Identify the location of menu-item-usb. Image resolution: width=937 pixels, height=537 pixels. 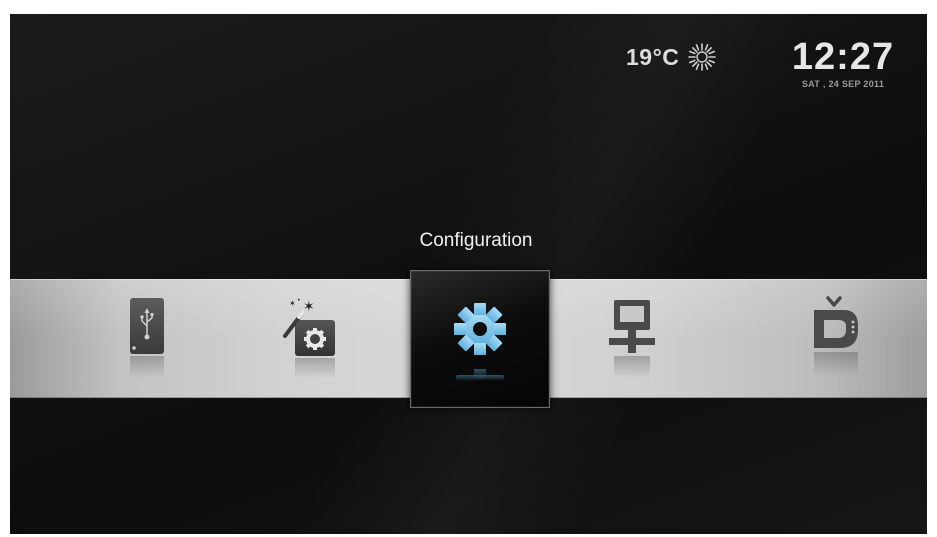
(146, 338).